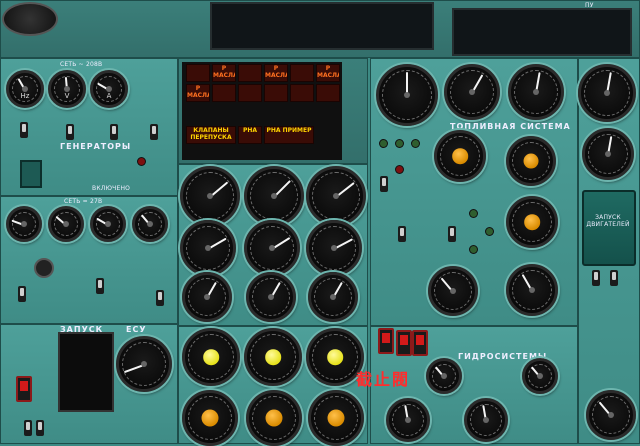 The image size is (640, 446). I want to click on fuel-consumption-gauge, so click(532, 290).